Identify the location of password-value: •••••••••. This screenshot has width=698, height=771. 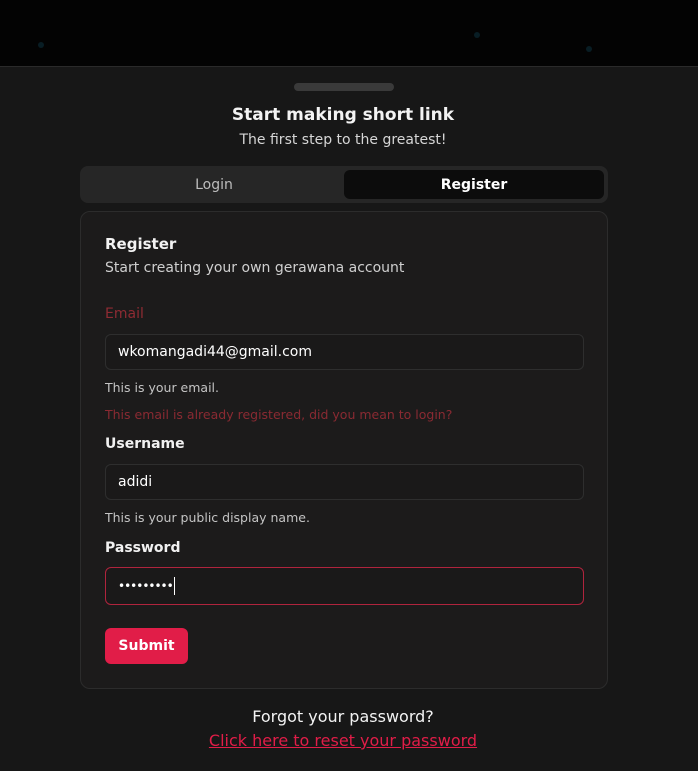
(146, 586).